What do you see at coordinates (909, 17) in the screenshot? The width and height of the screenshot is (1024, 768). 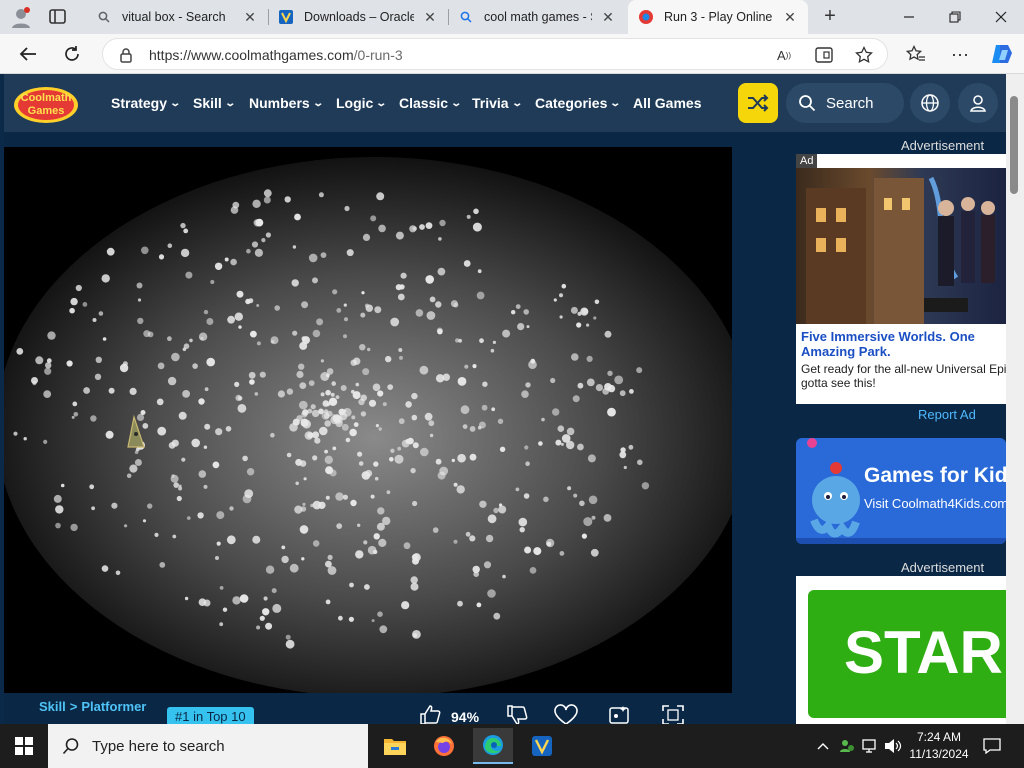 I see `minimize-icon` at bounding box center [909, 17].